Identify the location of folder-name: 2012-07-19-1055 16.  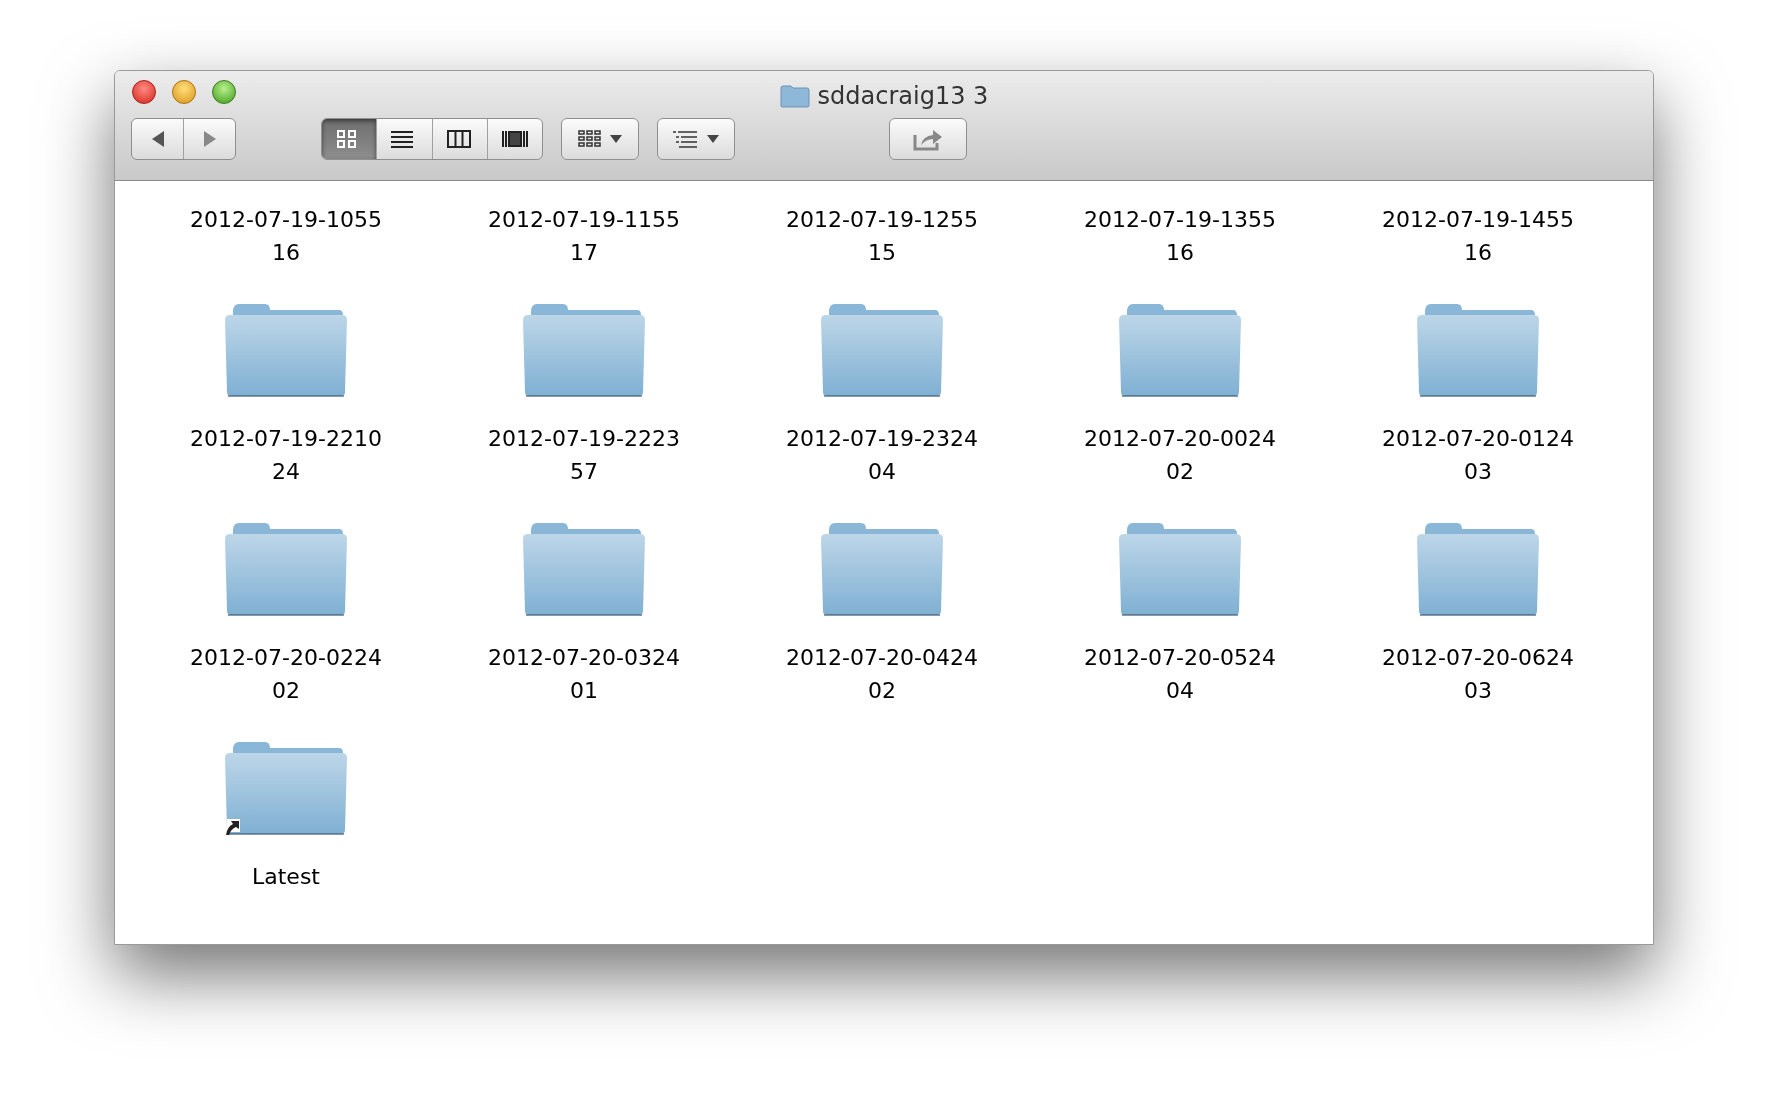
(286, 236).